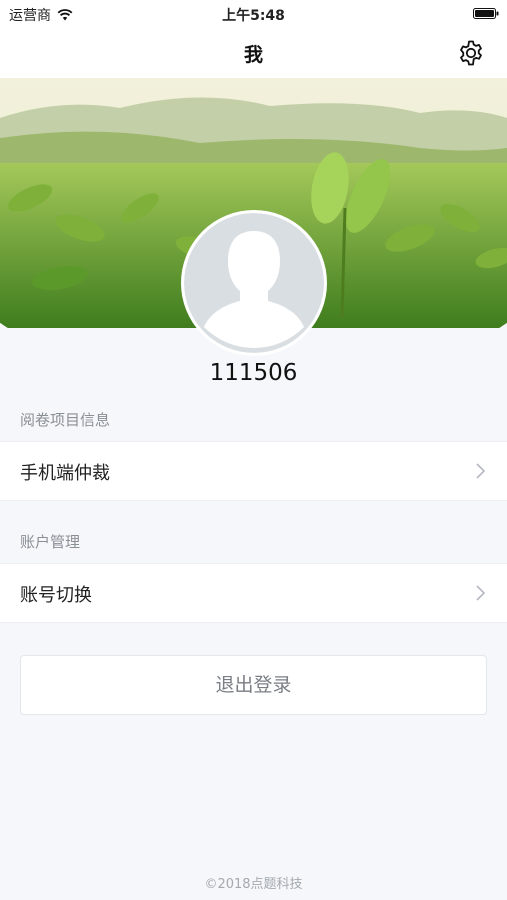 The height and width of the screenshot is (900, 507). I want to click on avatar, so click(254, 283).